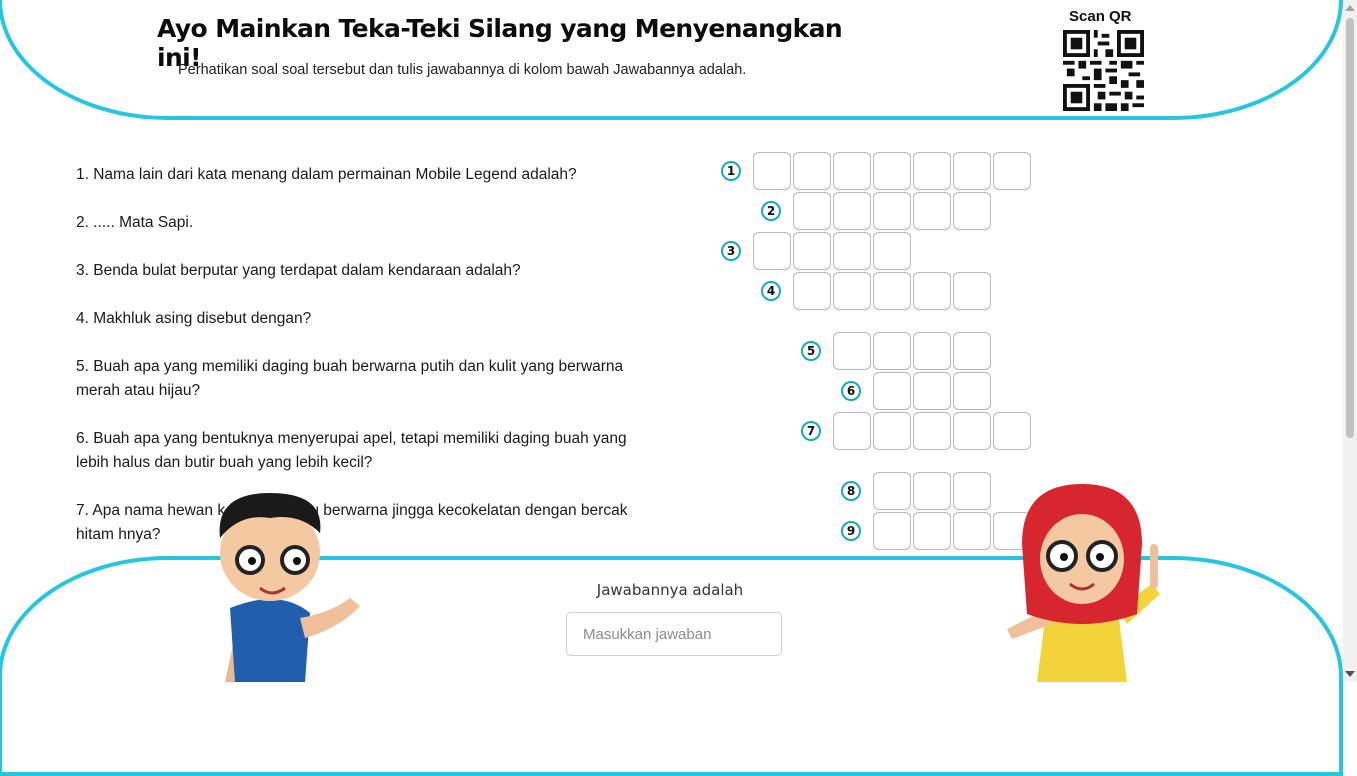 The image size is (1357, 776). Describe the element at coordinates (670, 590) in the screenshot. I see `answer-label: Jawabannya adalah` at that location.